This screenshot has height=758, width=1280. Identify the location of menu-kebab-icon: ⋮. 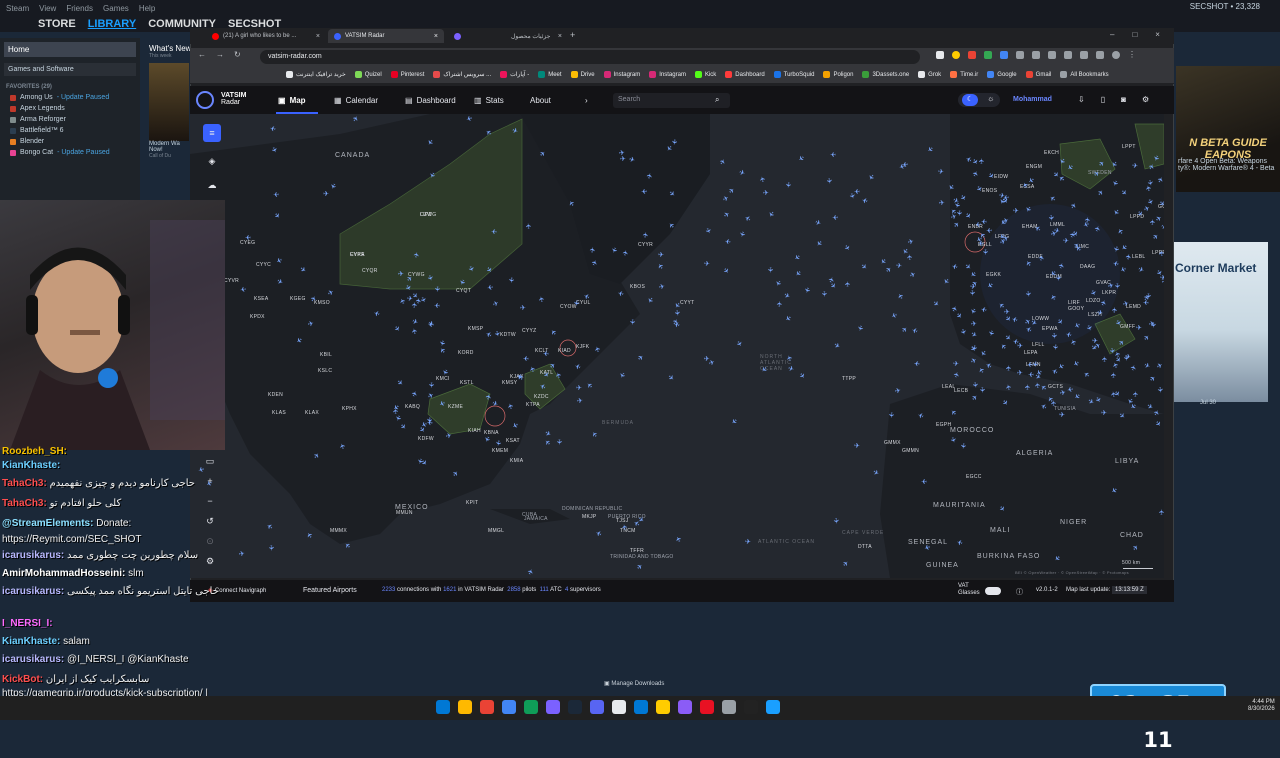
(1132, 55).